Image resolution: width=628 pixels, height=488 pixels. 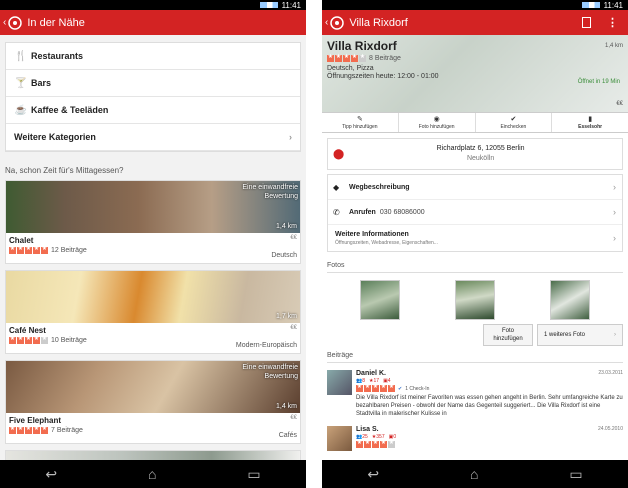 What do you see at coordinates (69, 250) in the screenshot?
I see `review-count: 12 Beiträge` at bounding box center [69, 250].